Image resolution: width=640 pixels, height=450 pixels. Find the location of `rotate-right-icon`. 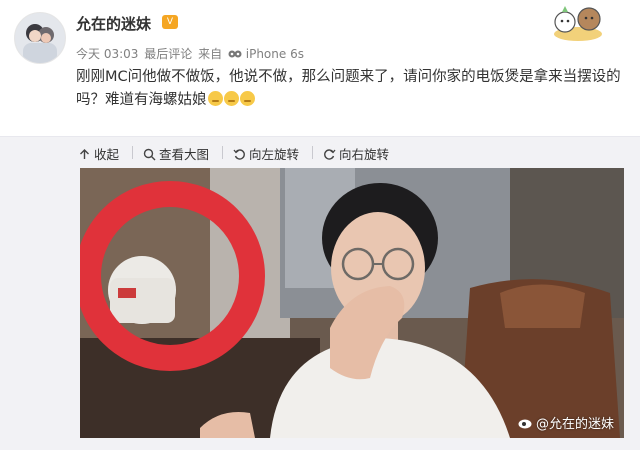

rotate-right-icon is located at coordinates (330, 154).